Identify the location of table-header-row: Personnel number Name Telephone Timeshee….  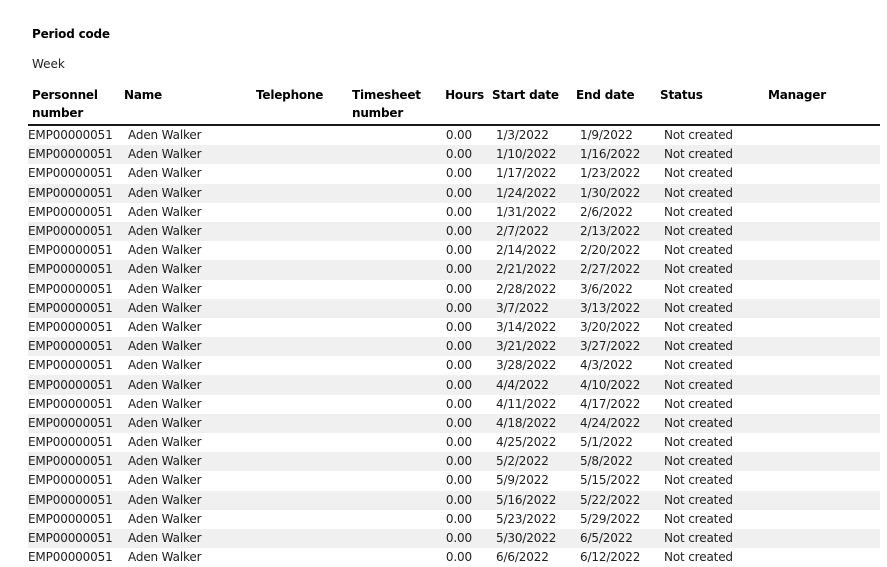
(454, 106).